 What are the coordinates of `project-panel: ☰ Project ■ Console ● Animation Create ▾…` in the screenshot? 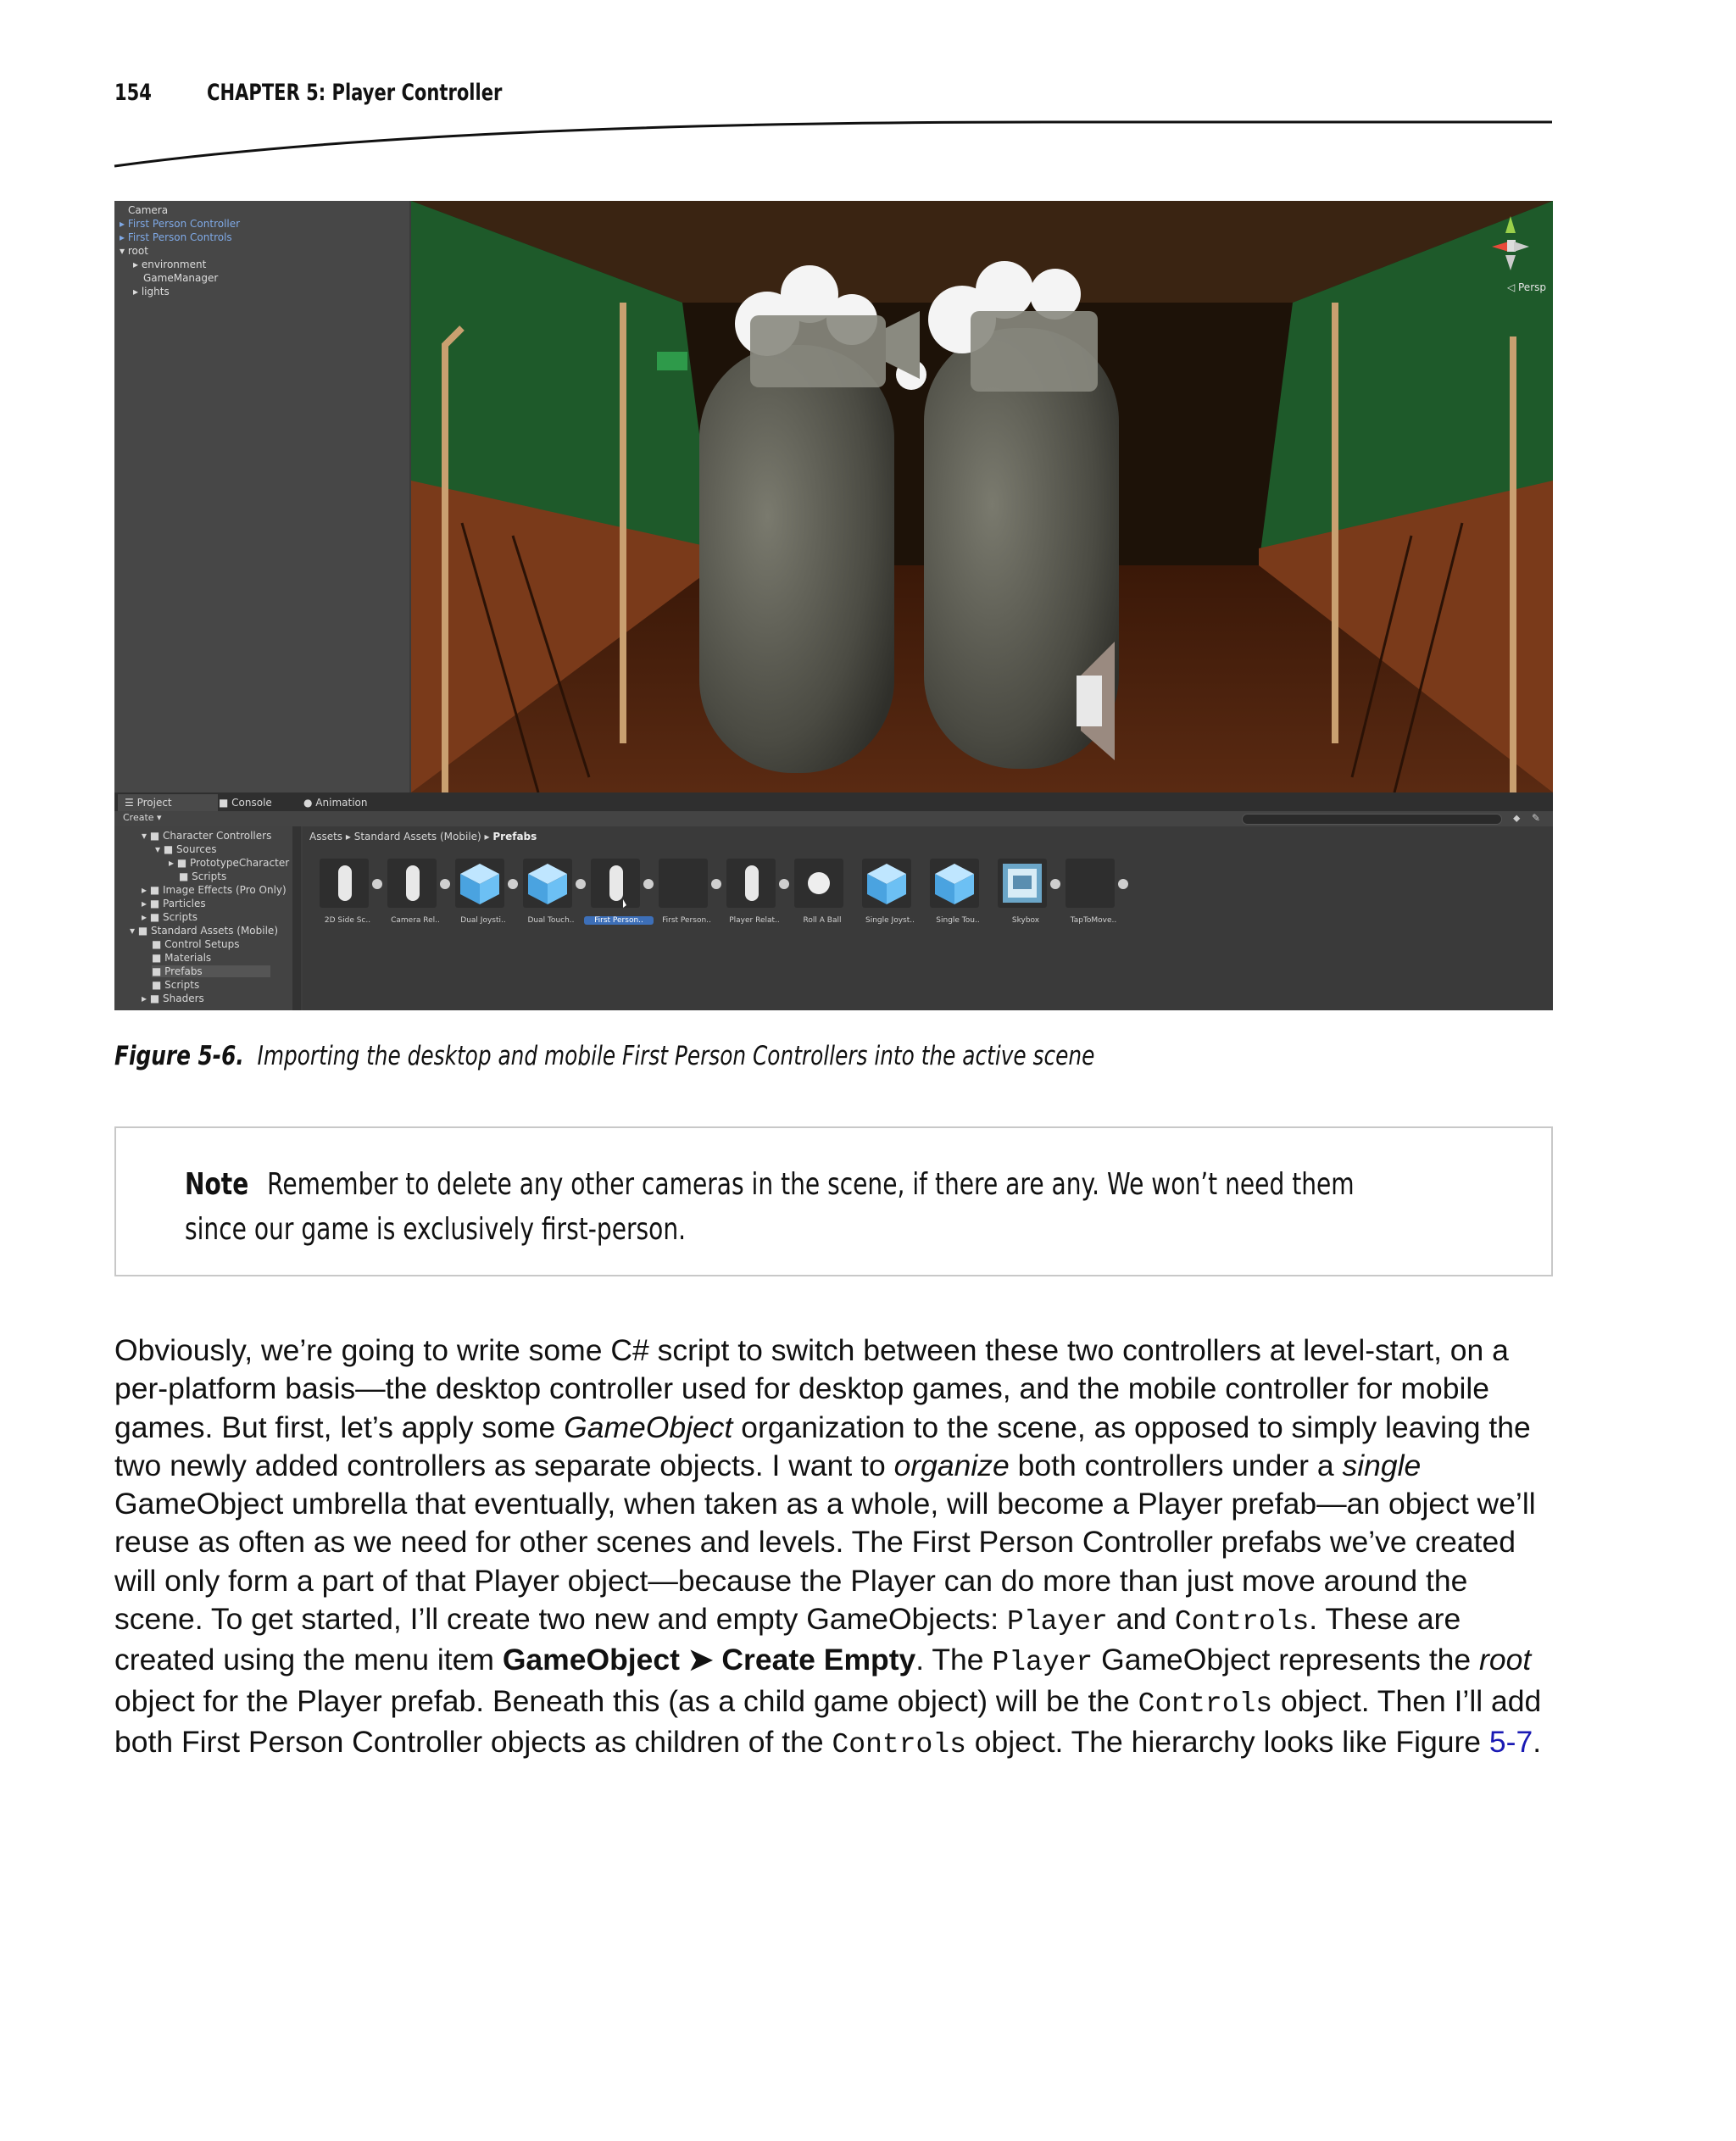 It's located at (833, 901).